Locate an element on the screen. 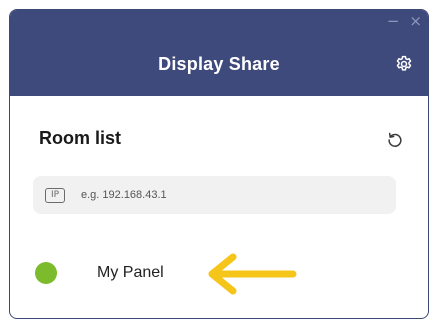  settings-button is located at coordinates (404, 64).